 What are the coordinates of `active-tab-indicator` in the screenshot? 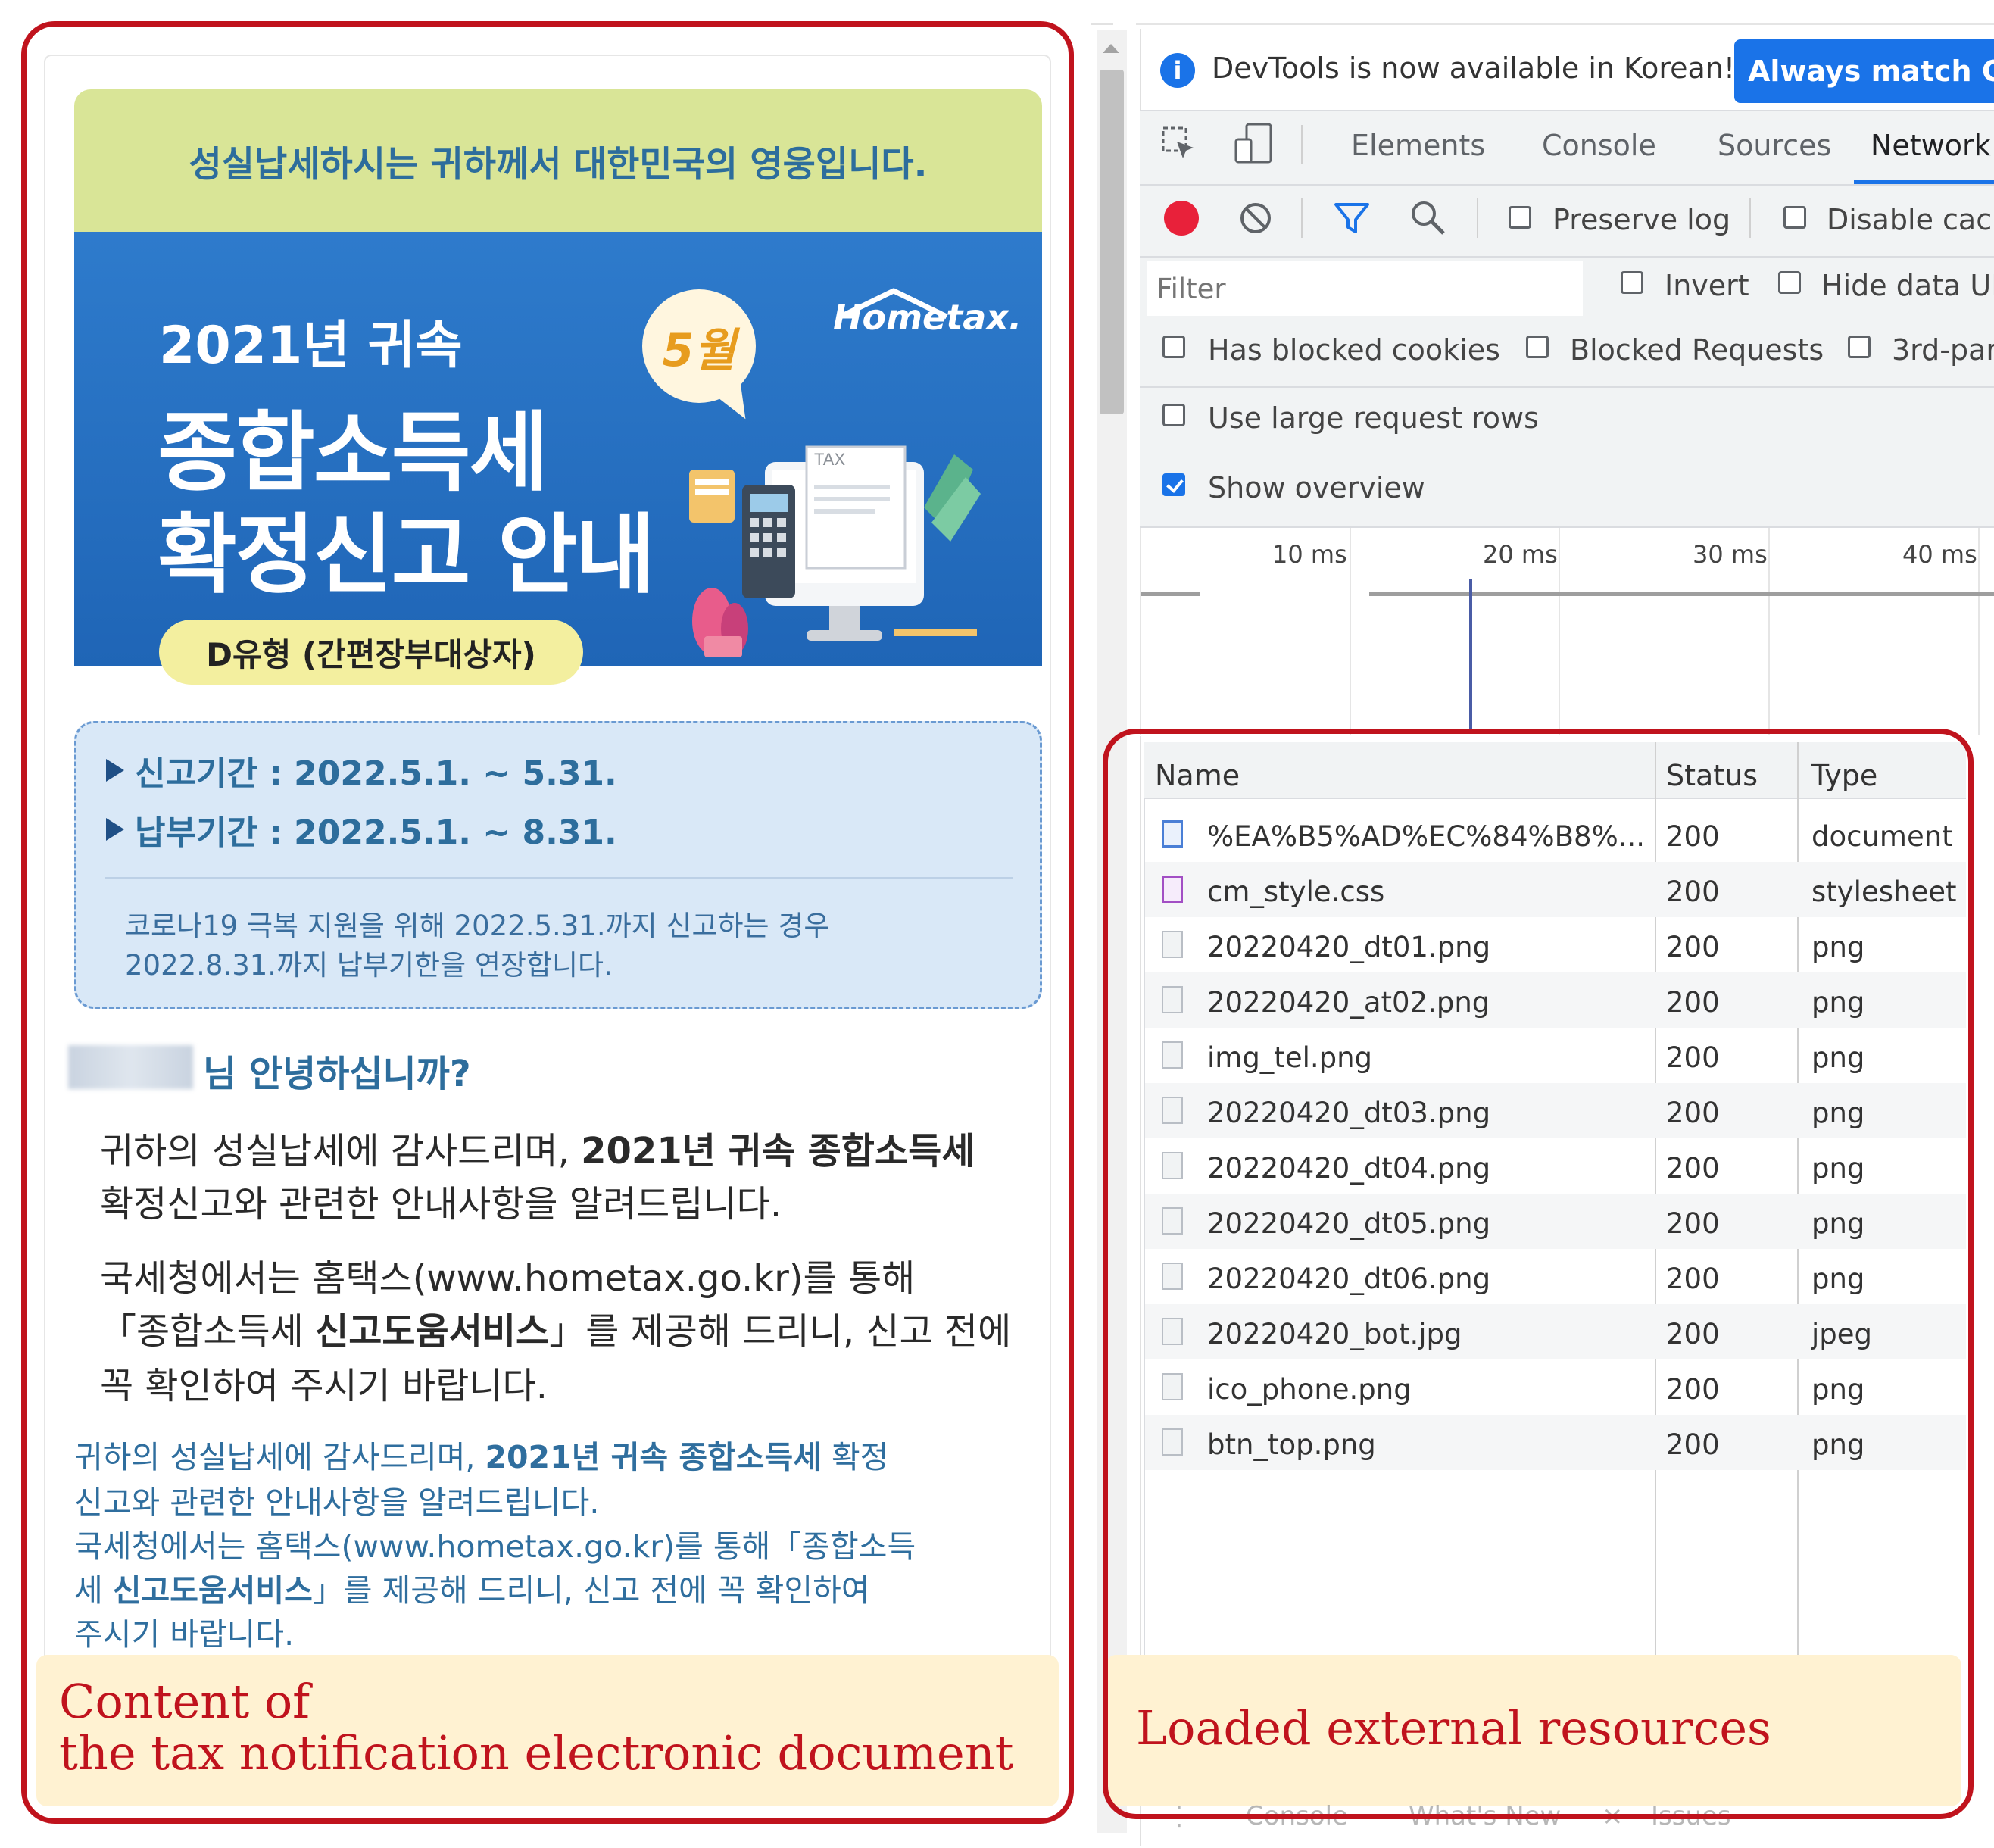 It's located at (1924, 182).